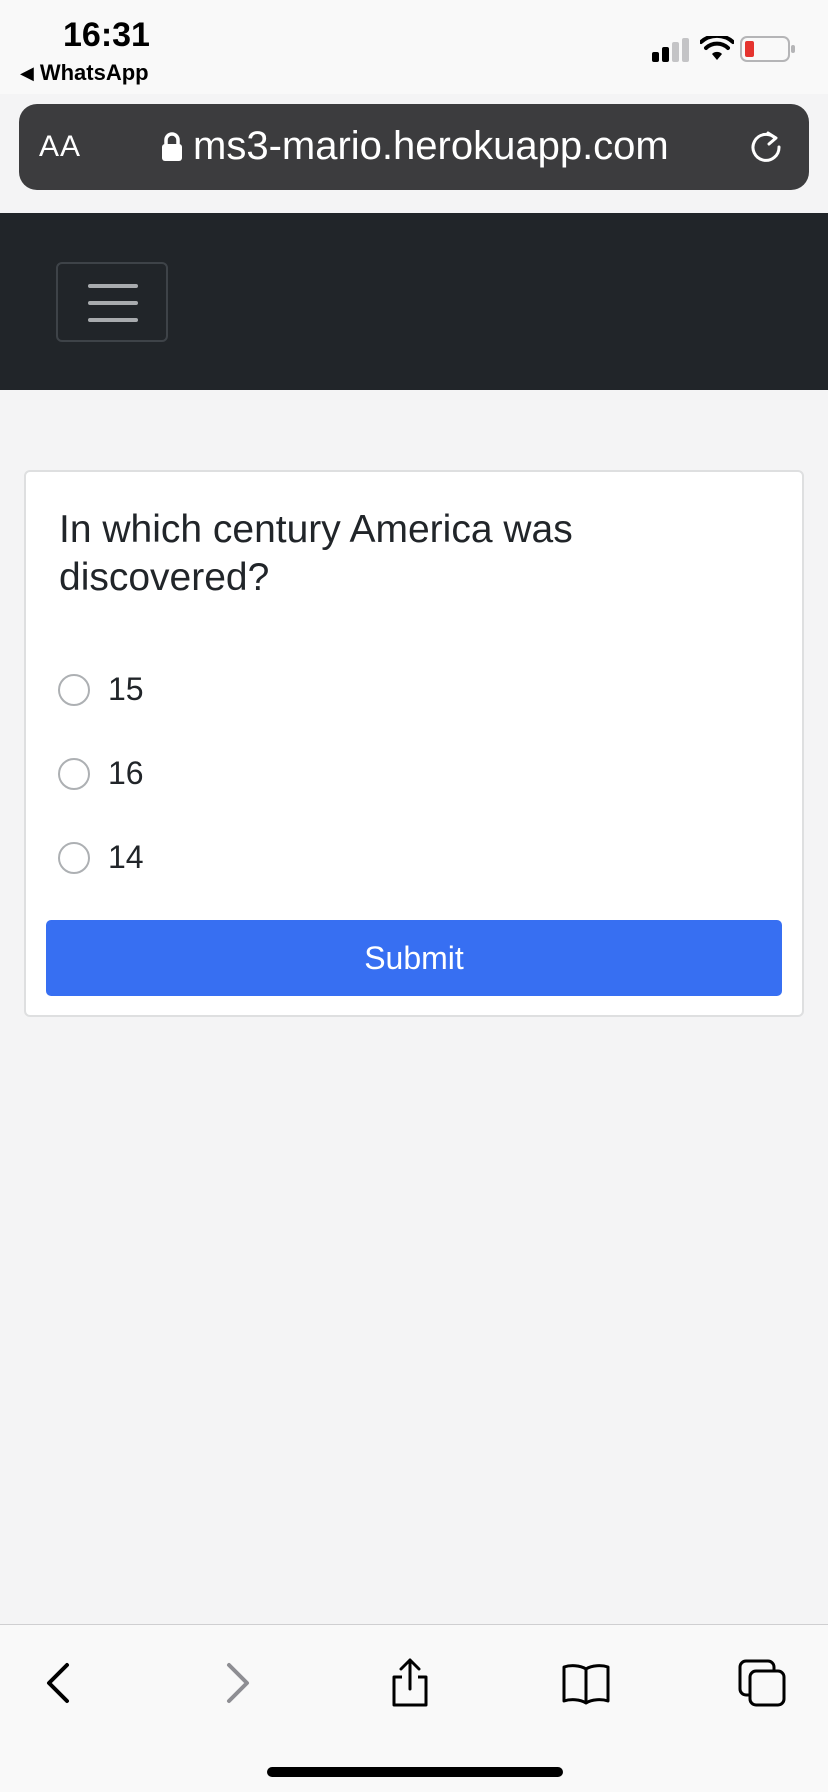 The height and width of the screenshot is (1792, 828). What do you see at coordinates (414, 47) in the screenshot?
I see `status-bar: 16:31 ◀ WhatsApp` at bounding box center [414, 47].